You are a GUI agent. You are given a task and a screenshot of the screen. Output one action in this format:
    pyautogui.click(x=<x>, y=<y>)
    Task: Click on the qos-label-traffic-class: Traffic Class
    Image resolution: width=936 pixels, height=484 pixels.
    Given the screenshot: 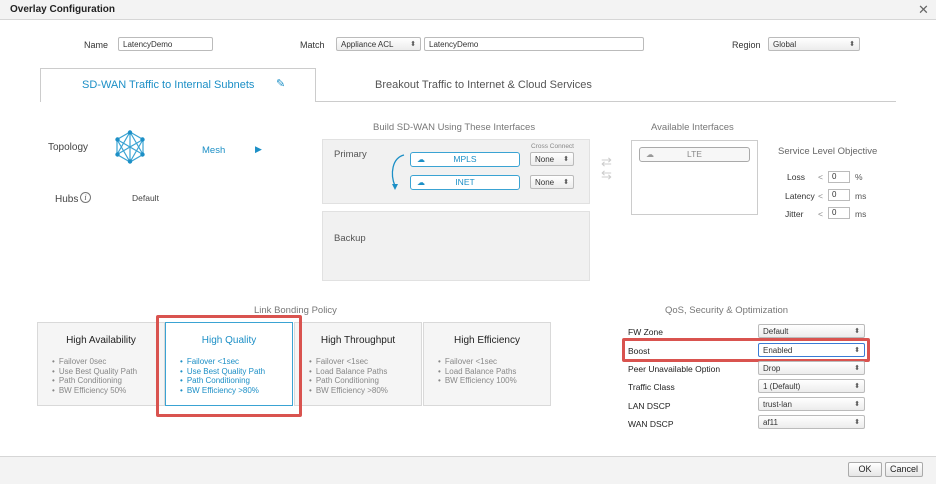 What is the action you would take?
    pyautogui.click(x=651, y=387)
    